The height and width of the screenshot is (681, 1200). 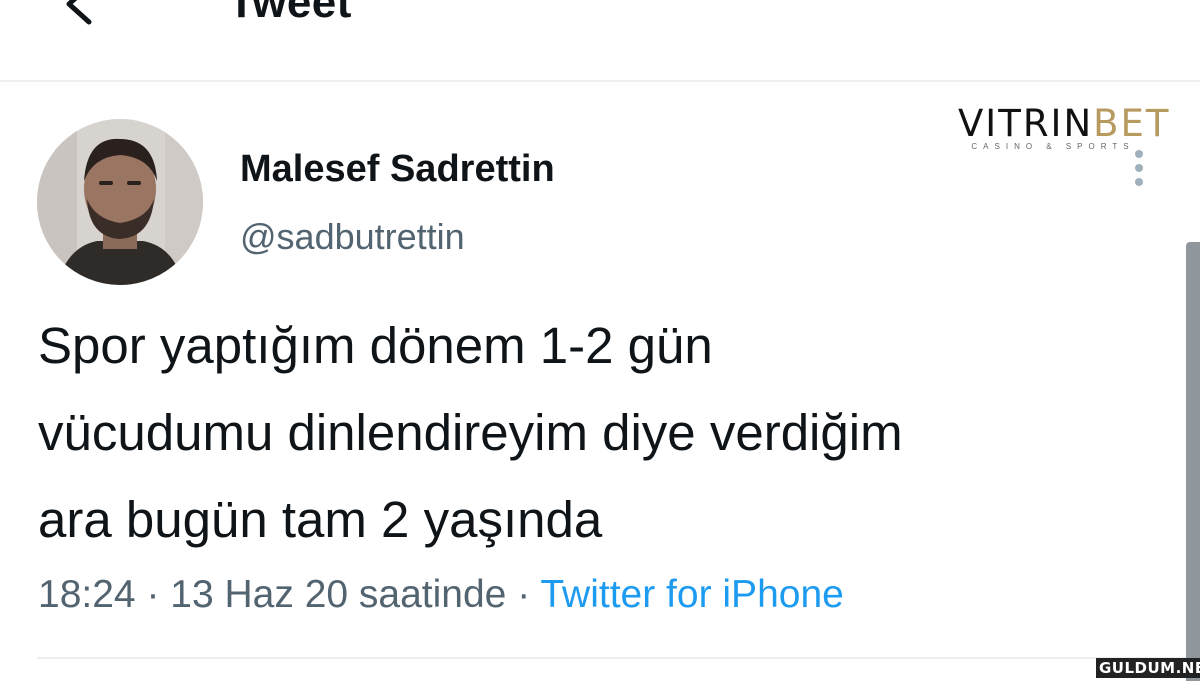 I want to click on tweet-time: 18:24, so click(x=87, y=594).